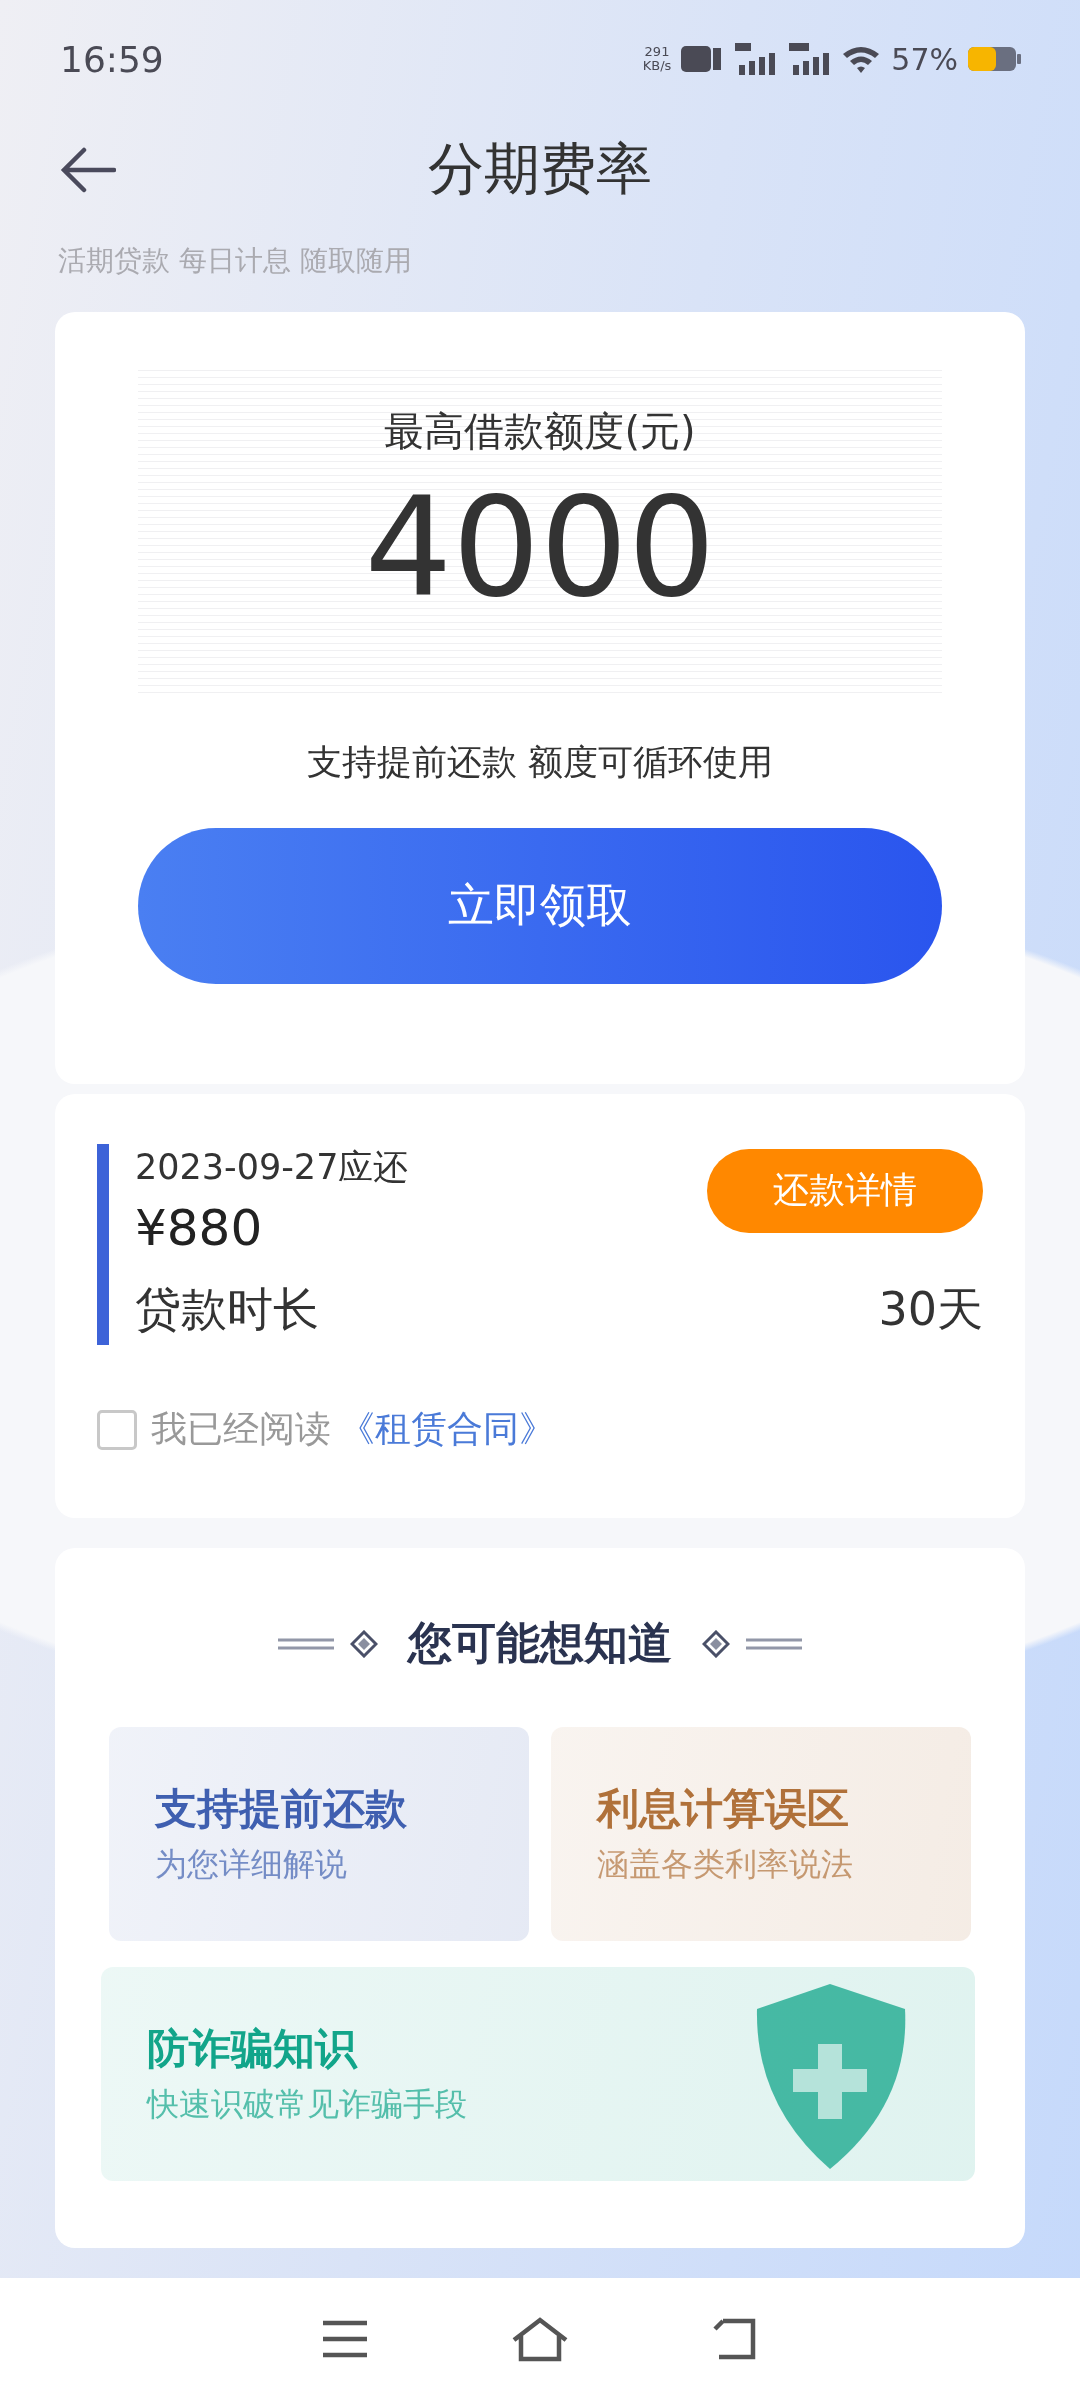 This screenshot has height=2400, width=1080. Describe the element at coordinates (725, 1864) in the screenshot. I see `tile-subtitle: 涵盖各类利率说法` at that location.